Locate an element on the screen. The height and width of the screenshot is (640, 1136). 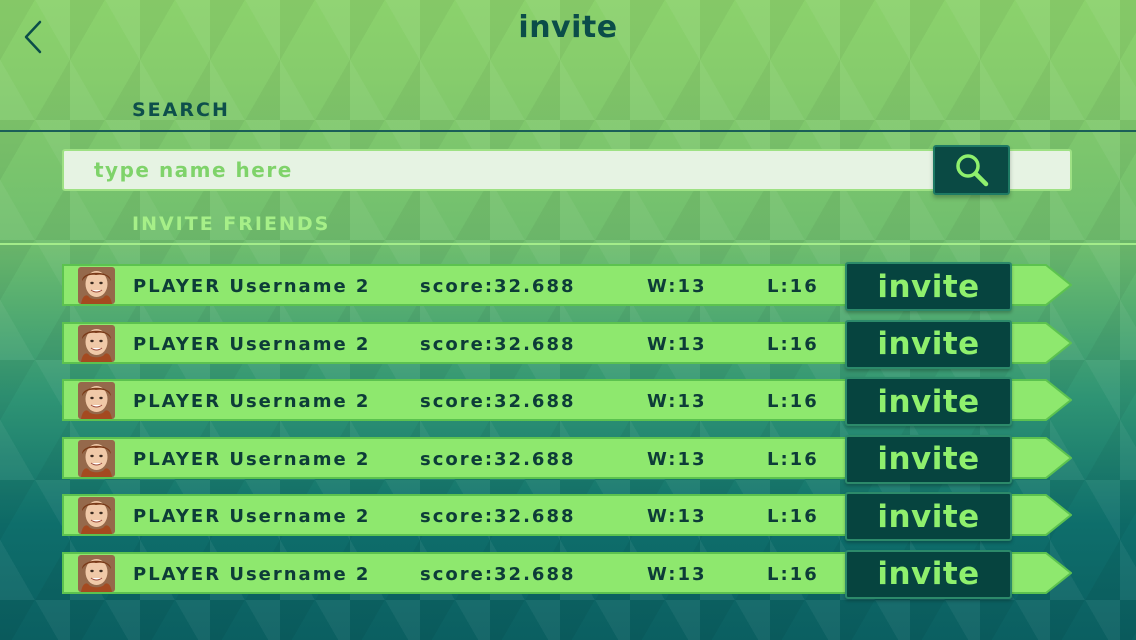
page-title: invite is located at coordinates (568, 27).